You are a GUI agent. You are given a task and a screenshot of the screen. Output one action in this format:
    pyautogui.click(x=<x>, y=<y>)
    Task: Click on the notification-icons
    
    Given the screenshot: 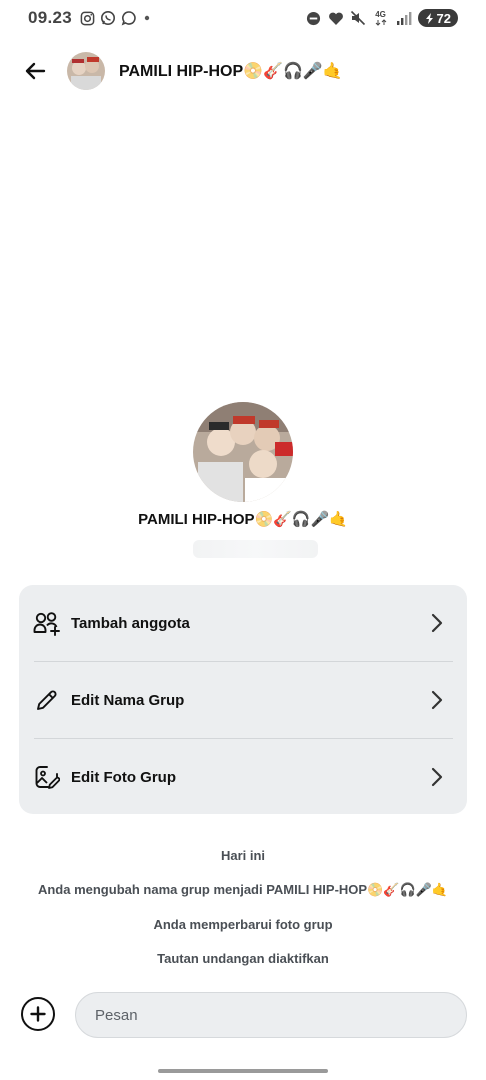 What is the action you would take?
    pyautogui.click(x=116, y=18)
    